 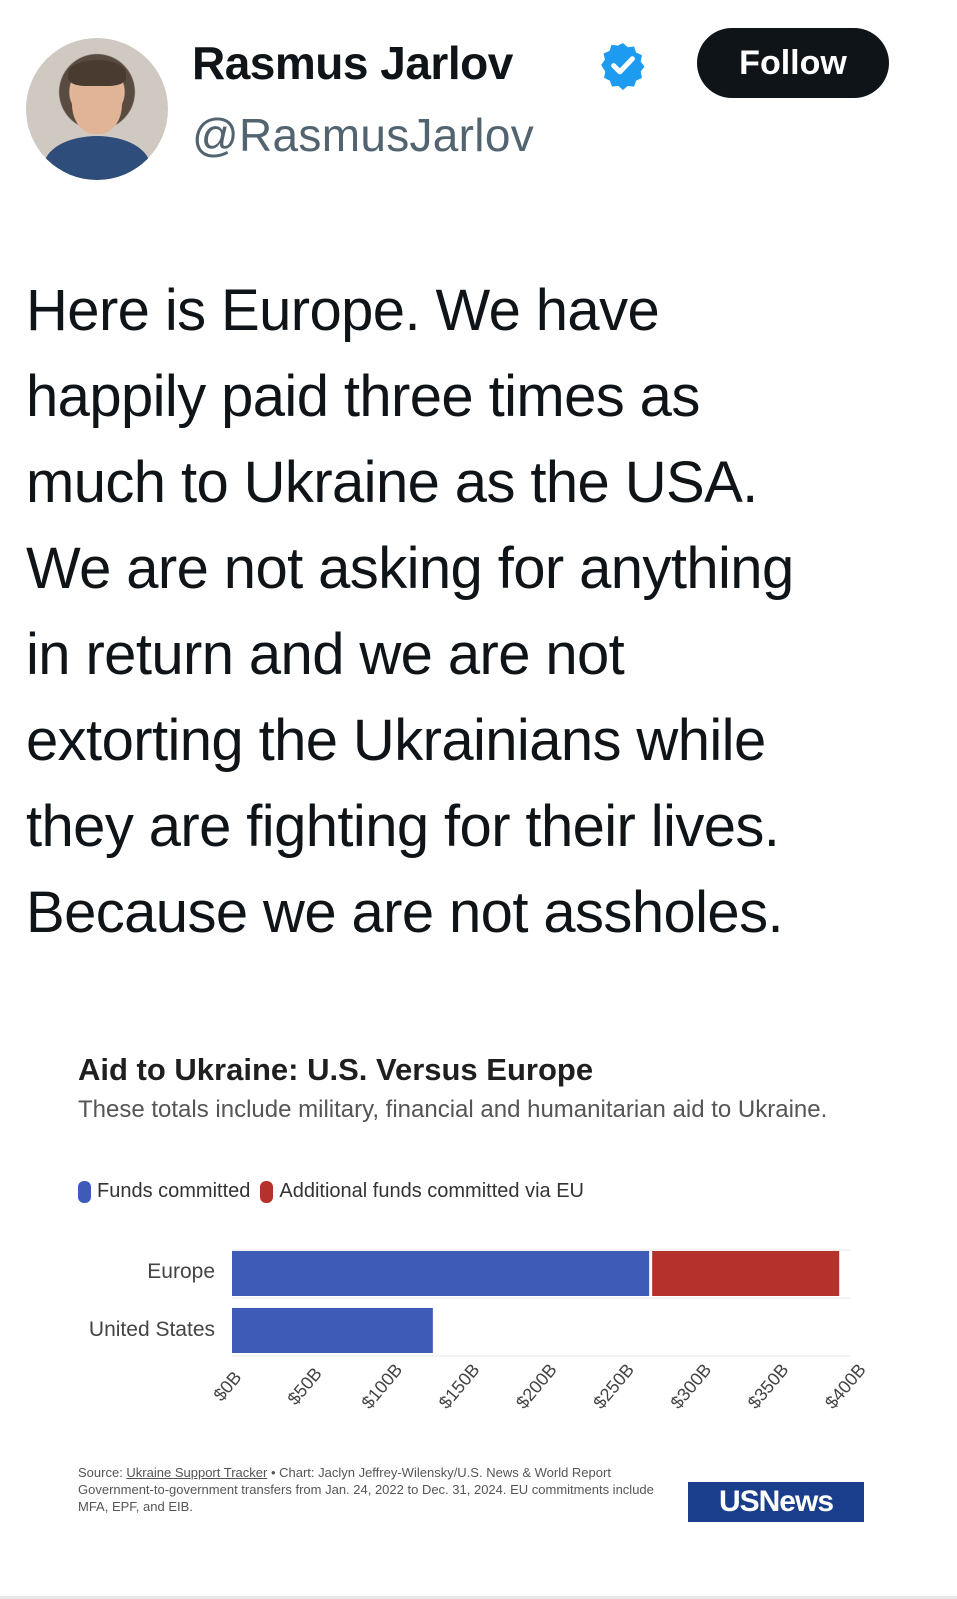 I want to click on x-tick-label: $100B, so click(x=382, y=1386).